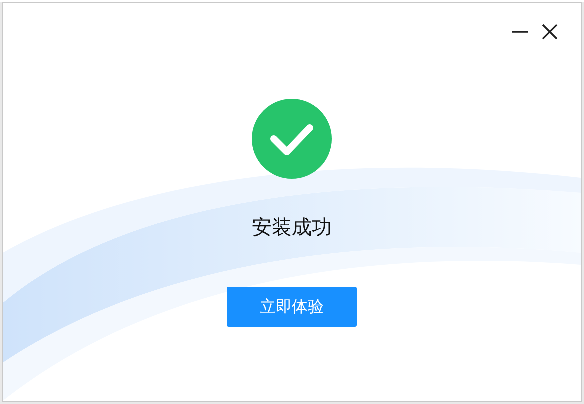  What do you see at coordinates (550, 32) in the screenshot?
I see `close-button` at bounding box center [550, 32].